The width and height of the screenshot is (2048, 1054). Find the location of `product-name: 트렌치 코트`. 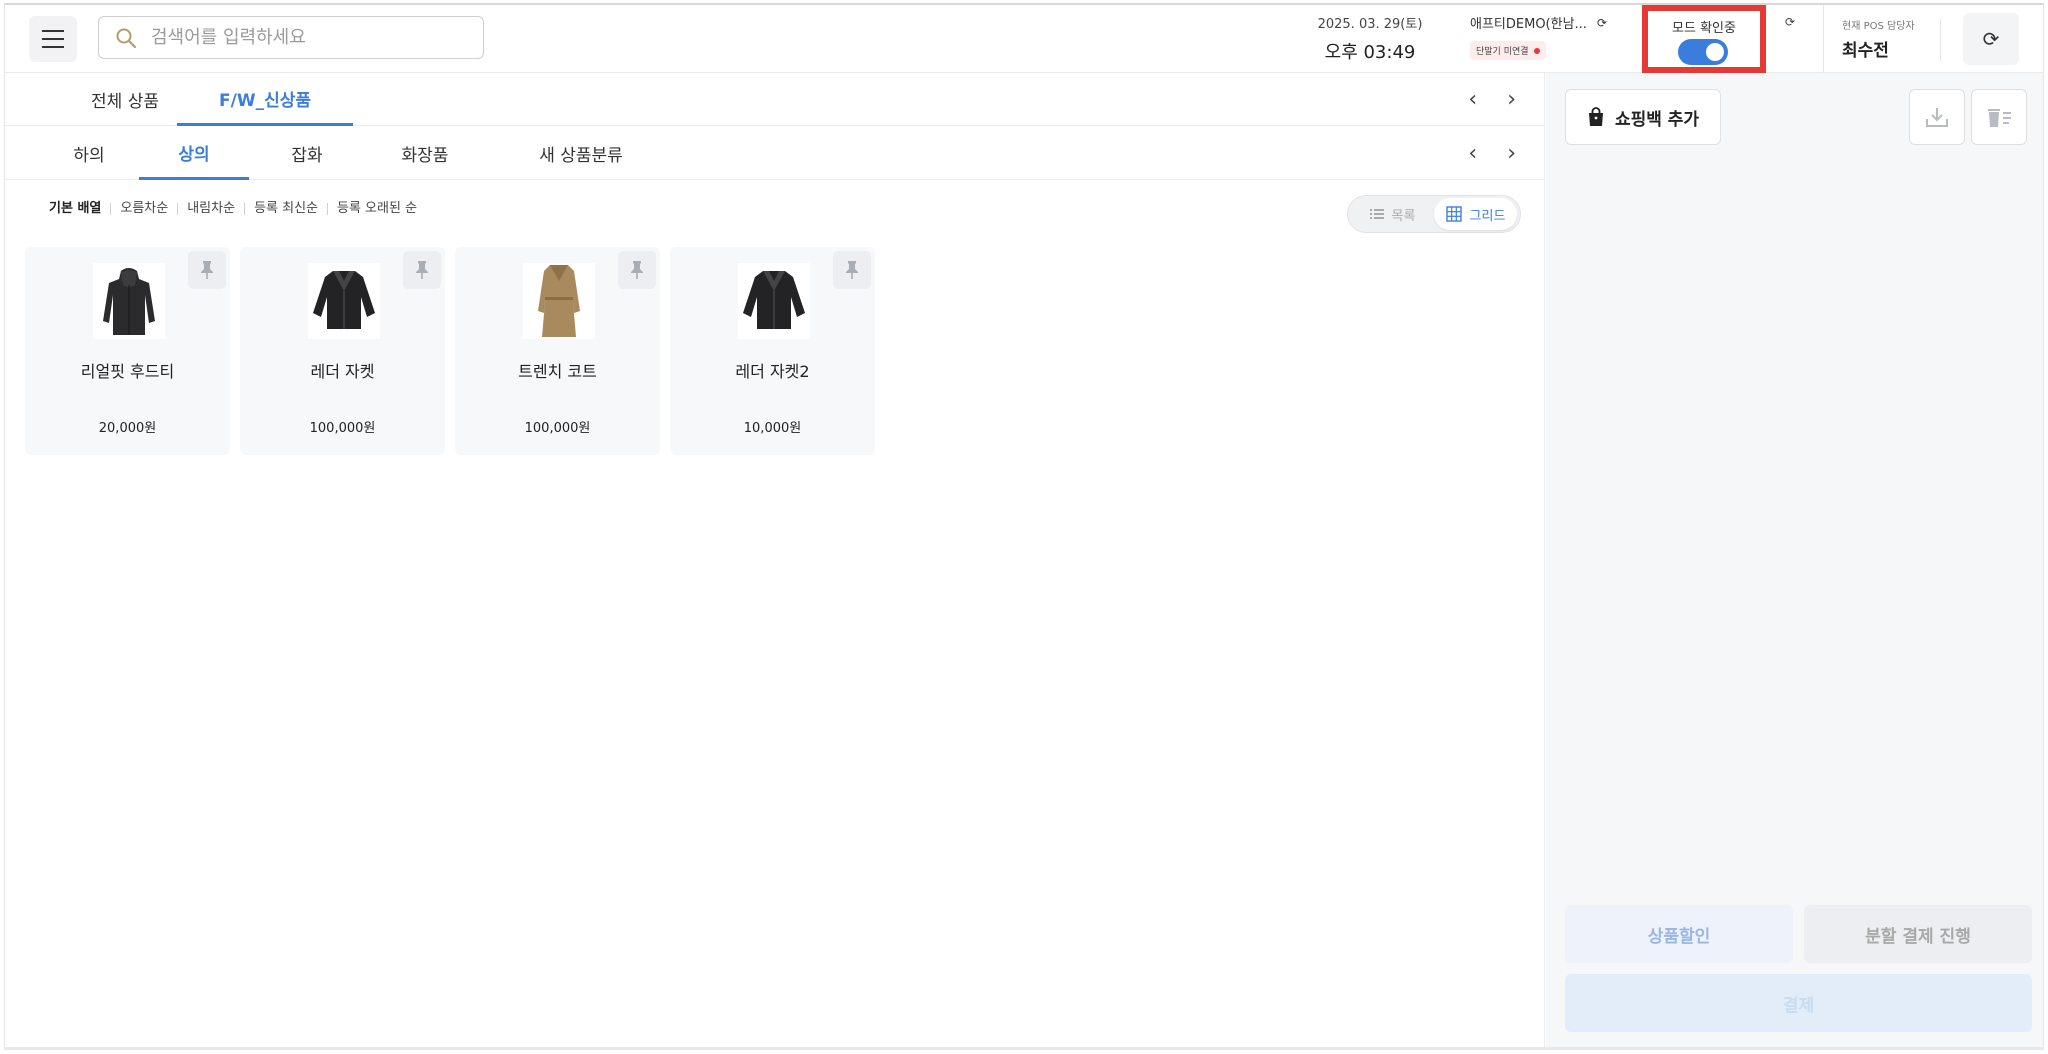

product-name: 트렌치 코트 is located at coordinates (557, 371).